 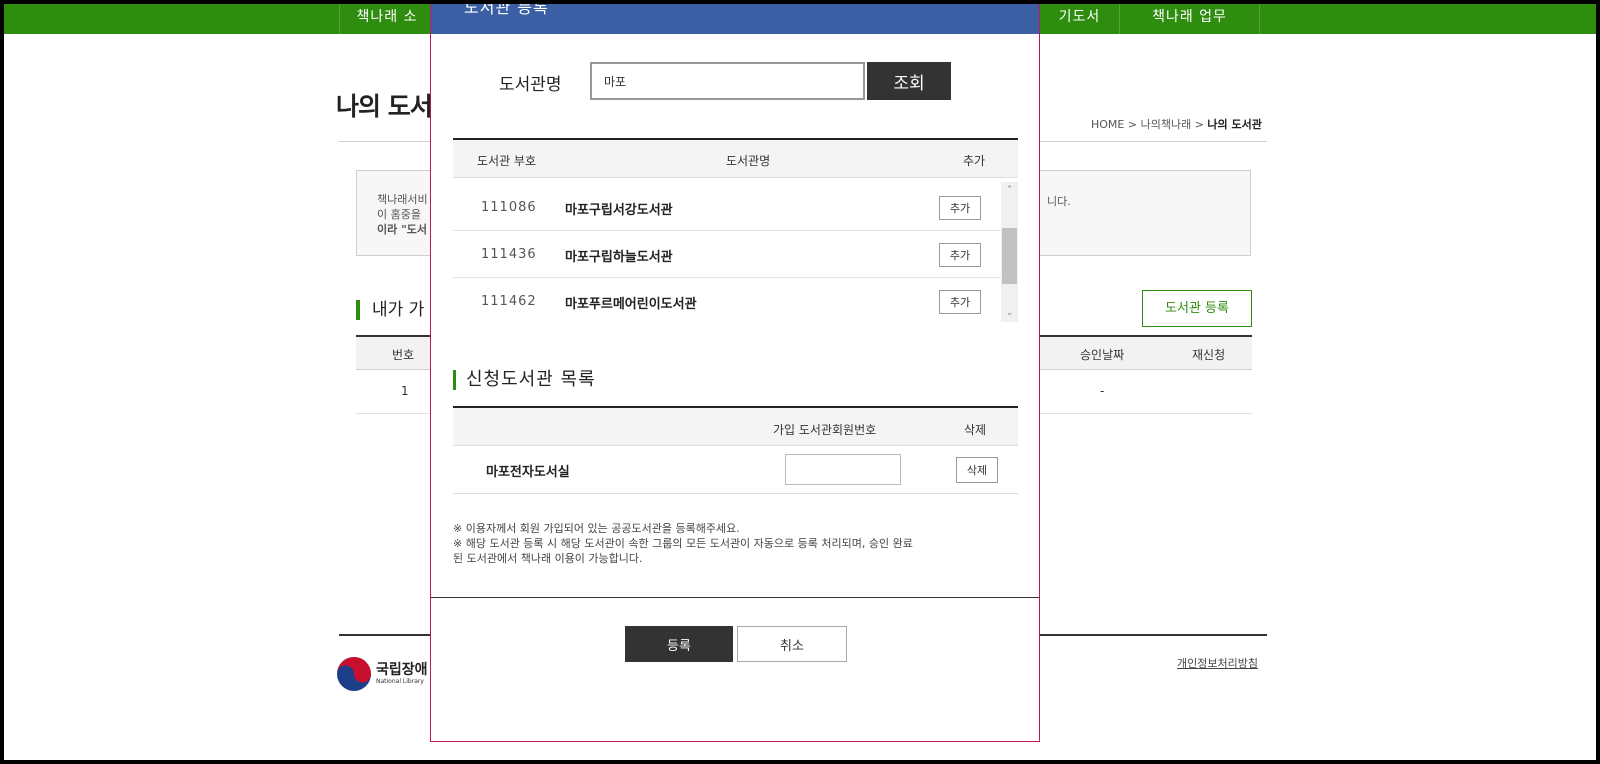 I want to click on col-header-reapply: 재신청, so click(x=1209, y=355).